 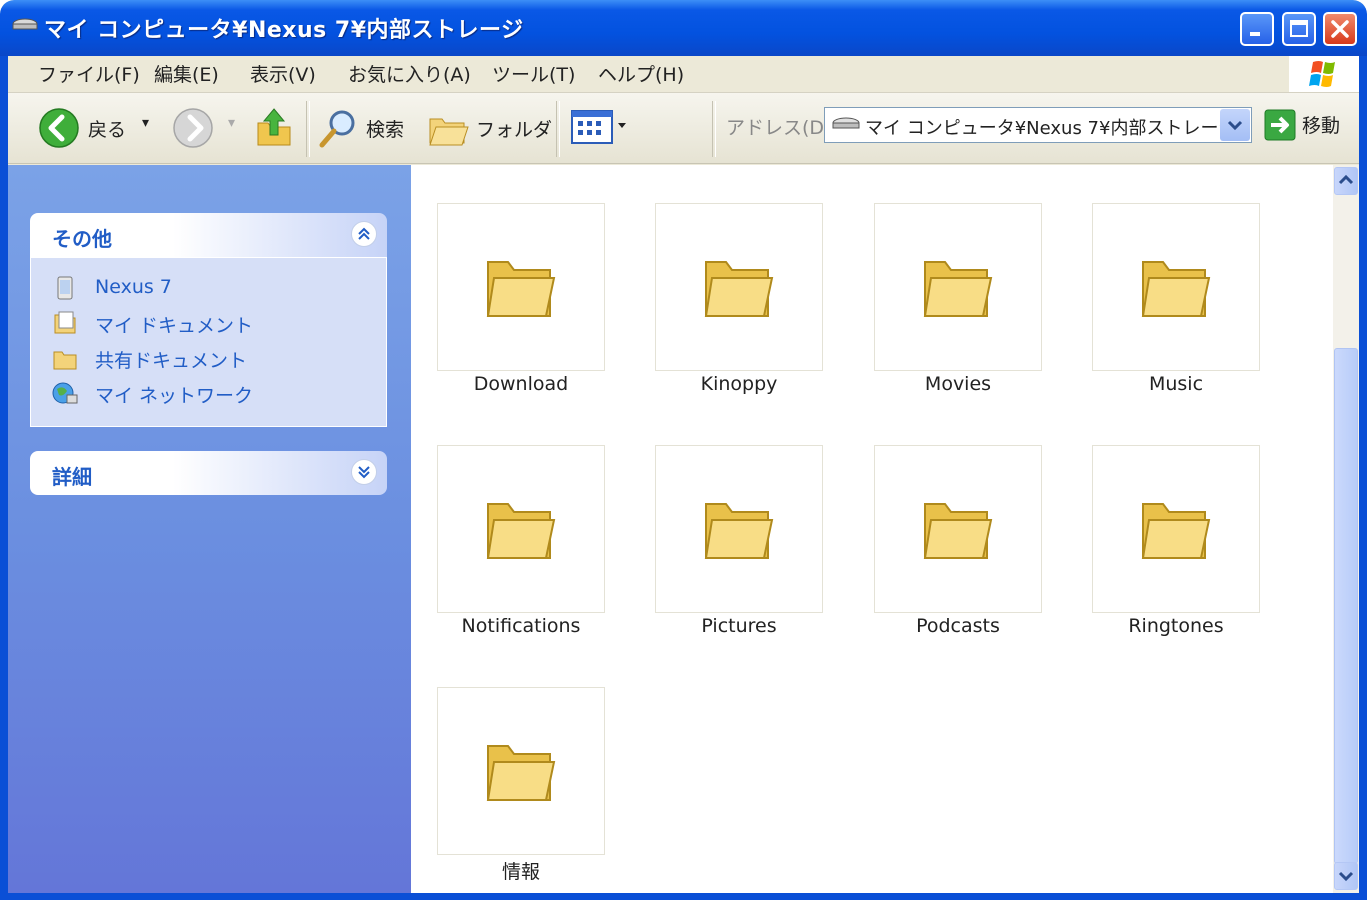 What do you see at coordinates (193, 128) in the screenshot?
I see `forward-arrow-icon` at bounding box center [193, 128].